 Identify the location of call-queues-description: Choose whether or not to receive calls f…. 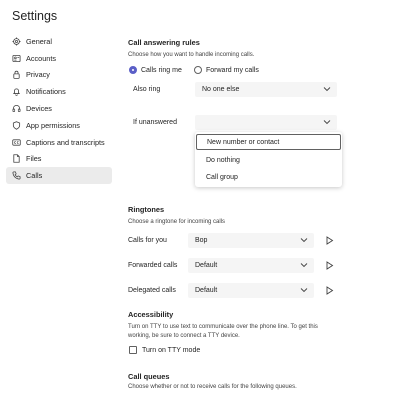
(212, 387).